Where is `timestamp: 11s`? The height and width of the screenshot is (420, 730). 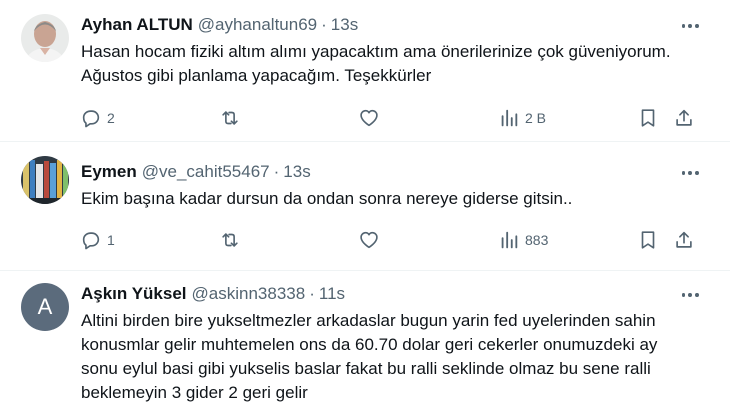
timestamp: 11s is located at coordinates (332, 294).